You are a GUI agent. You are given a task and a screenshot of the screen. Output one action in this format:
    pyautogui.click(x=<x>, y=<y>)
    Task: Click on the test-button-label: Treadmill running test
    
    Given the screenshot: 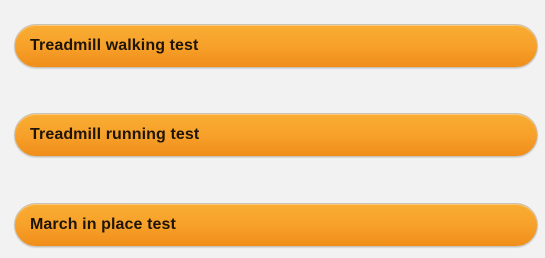 What is the action you would take?
    pyautogui.click(x=115, y=134)
    